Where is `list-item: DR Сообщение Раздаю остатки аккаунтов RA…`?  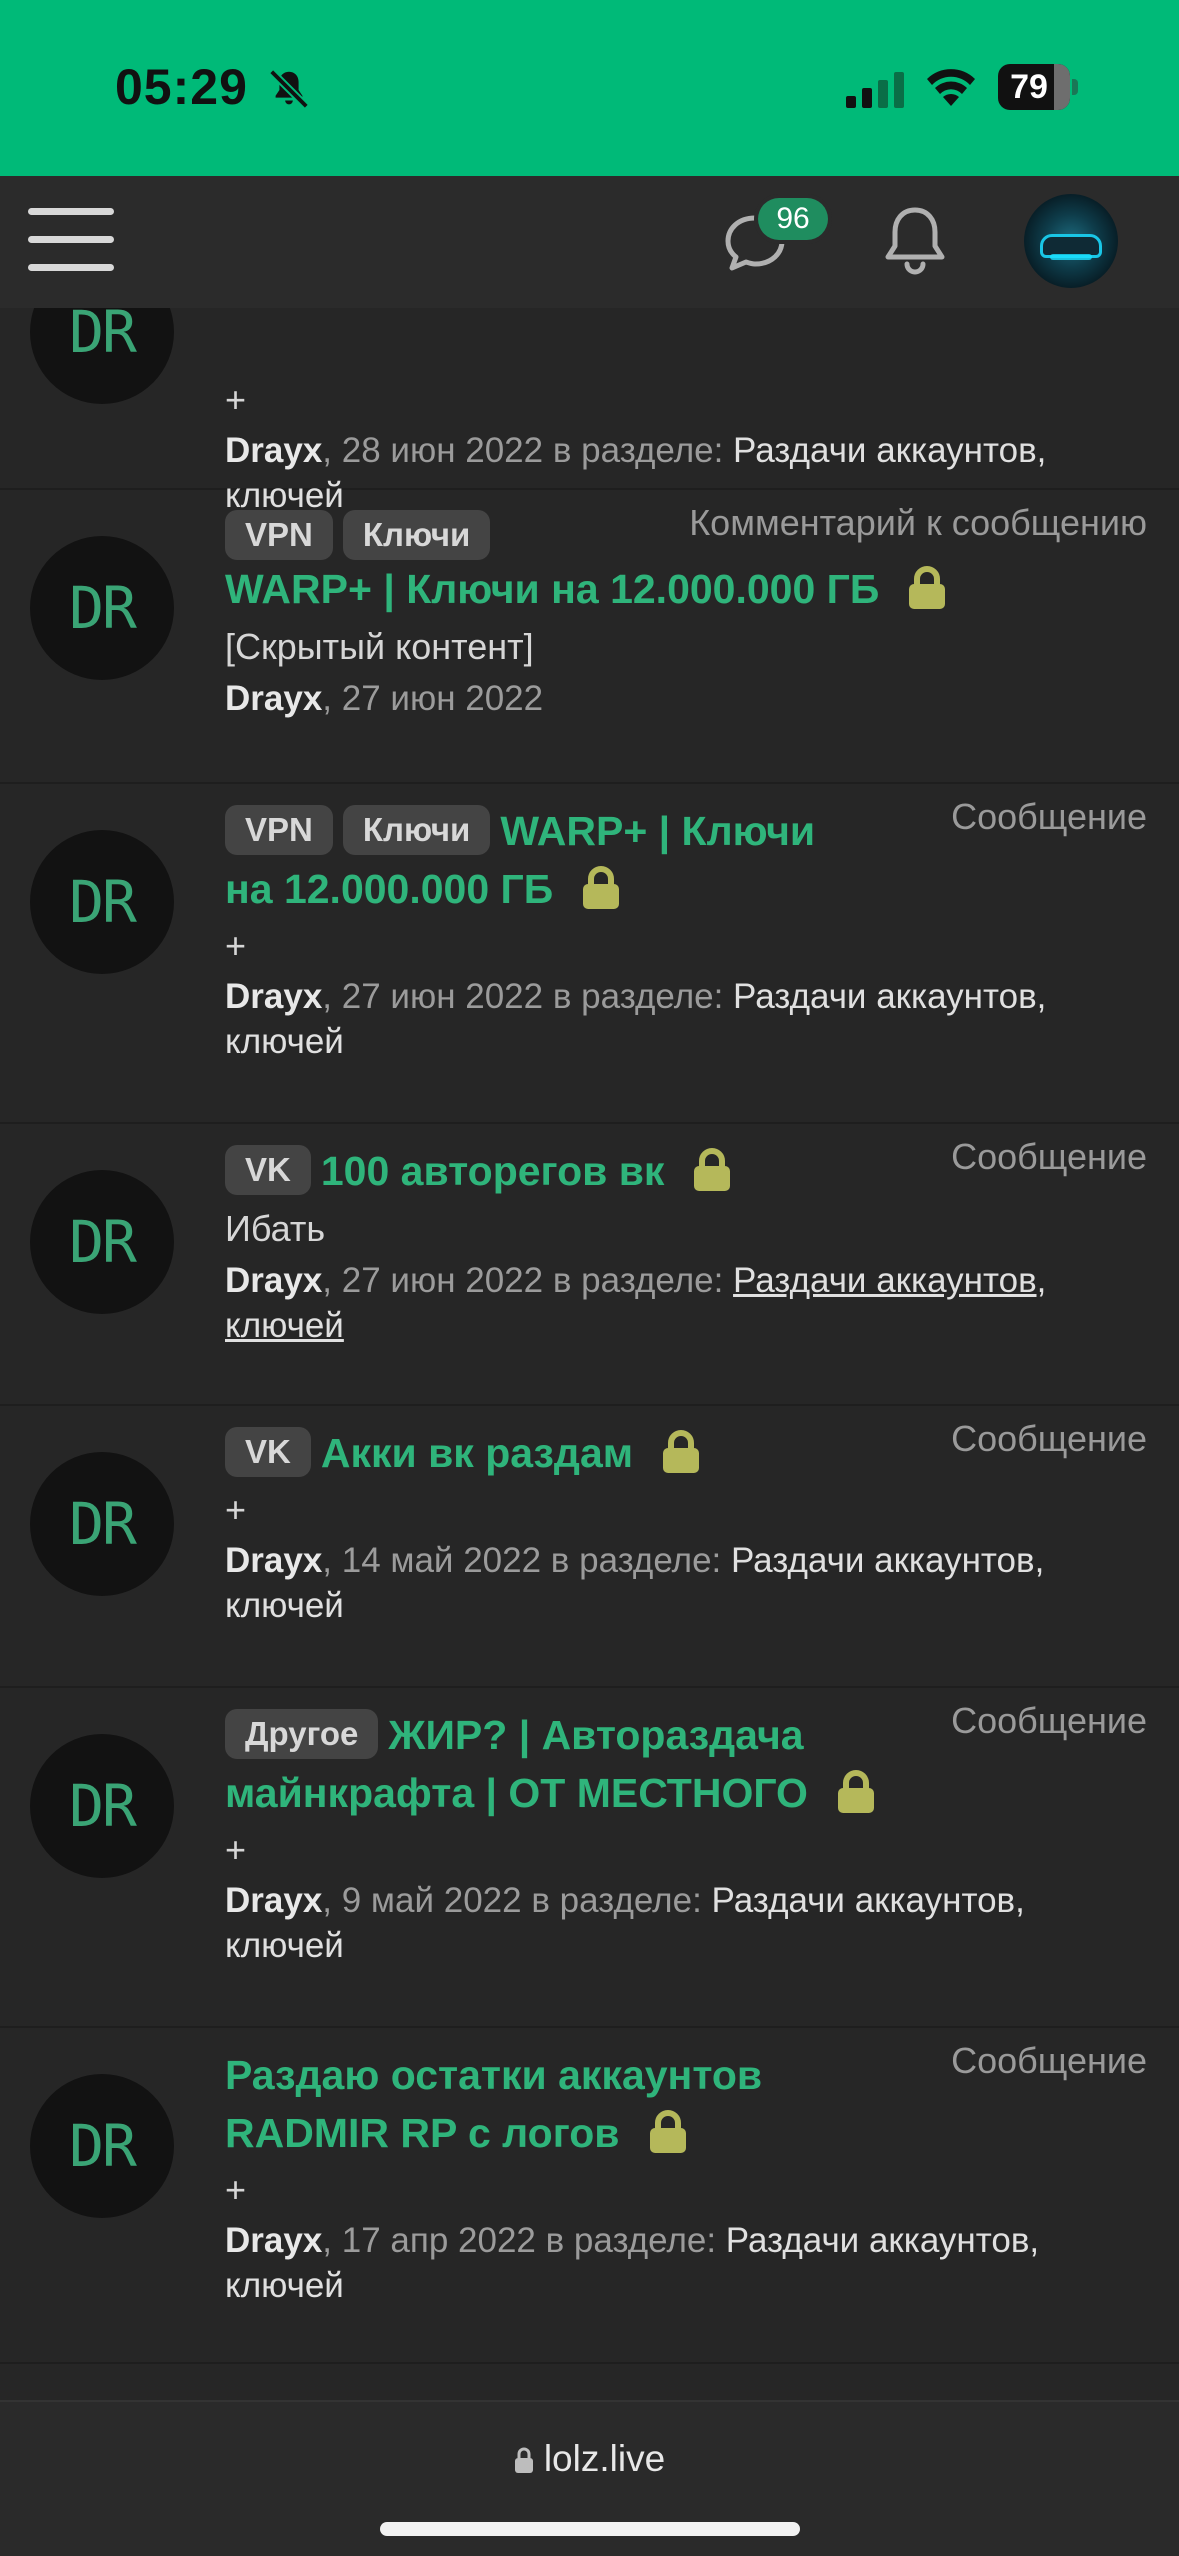
list-item: DR Сообщение Раздаю остатки аккаунтов RA… is located at coordinates (589, 2196).